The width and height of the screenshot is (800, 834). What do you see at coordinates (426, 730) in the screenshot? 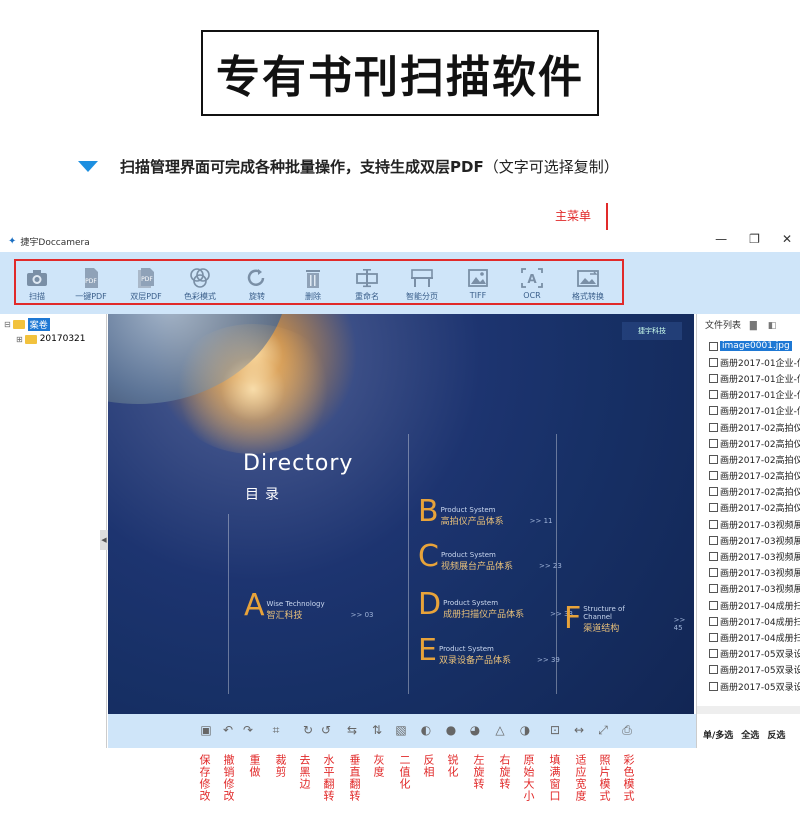
I see `binarize-icon: ◐` at bounding box center [426, 730].